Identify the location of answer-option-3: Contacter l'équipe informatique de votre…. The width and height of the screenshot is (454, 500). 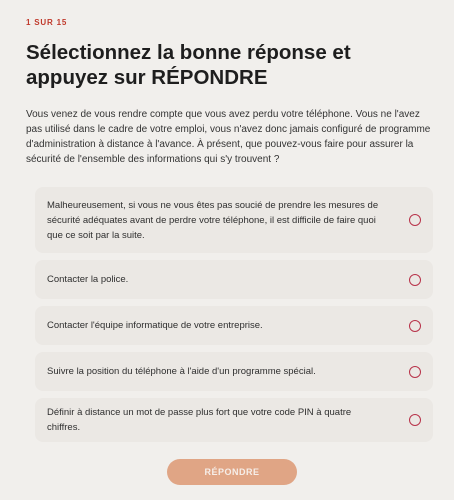
(234, 325).